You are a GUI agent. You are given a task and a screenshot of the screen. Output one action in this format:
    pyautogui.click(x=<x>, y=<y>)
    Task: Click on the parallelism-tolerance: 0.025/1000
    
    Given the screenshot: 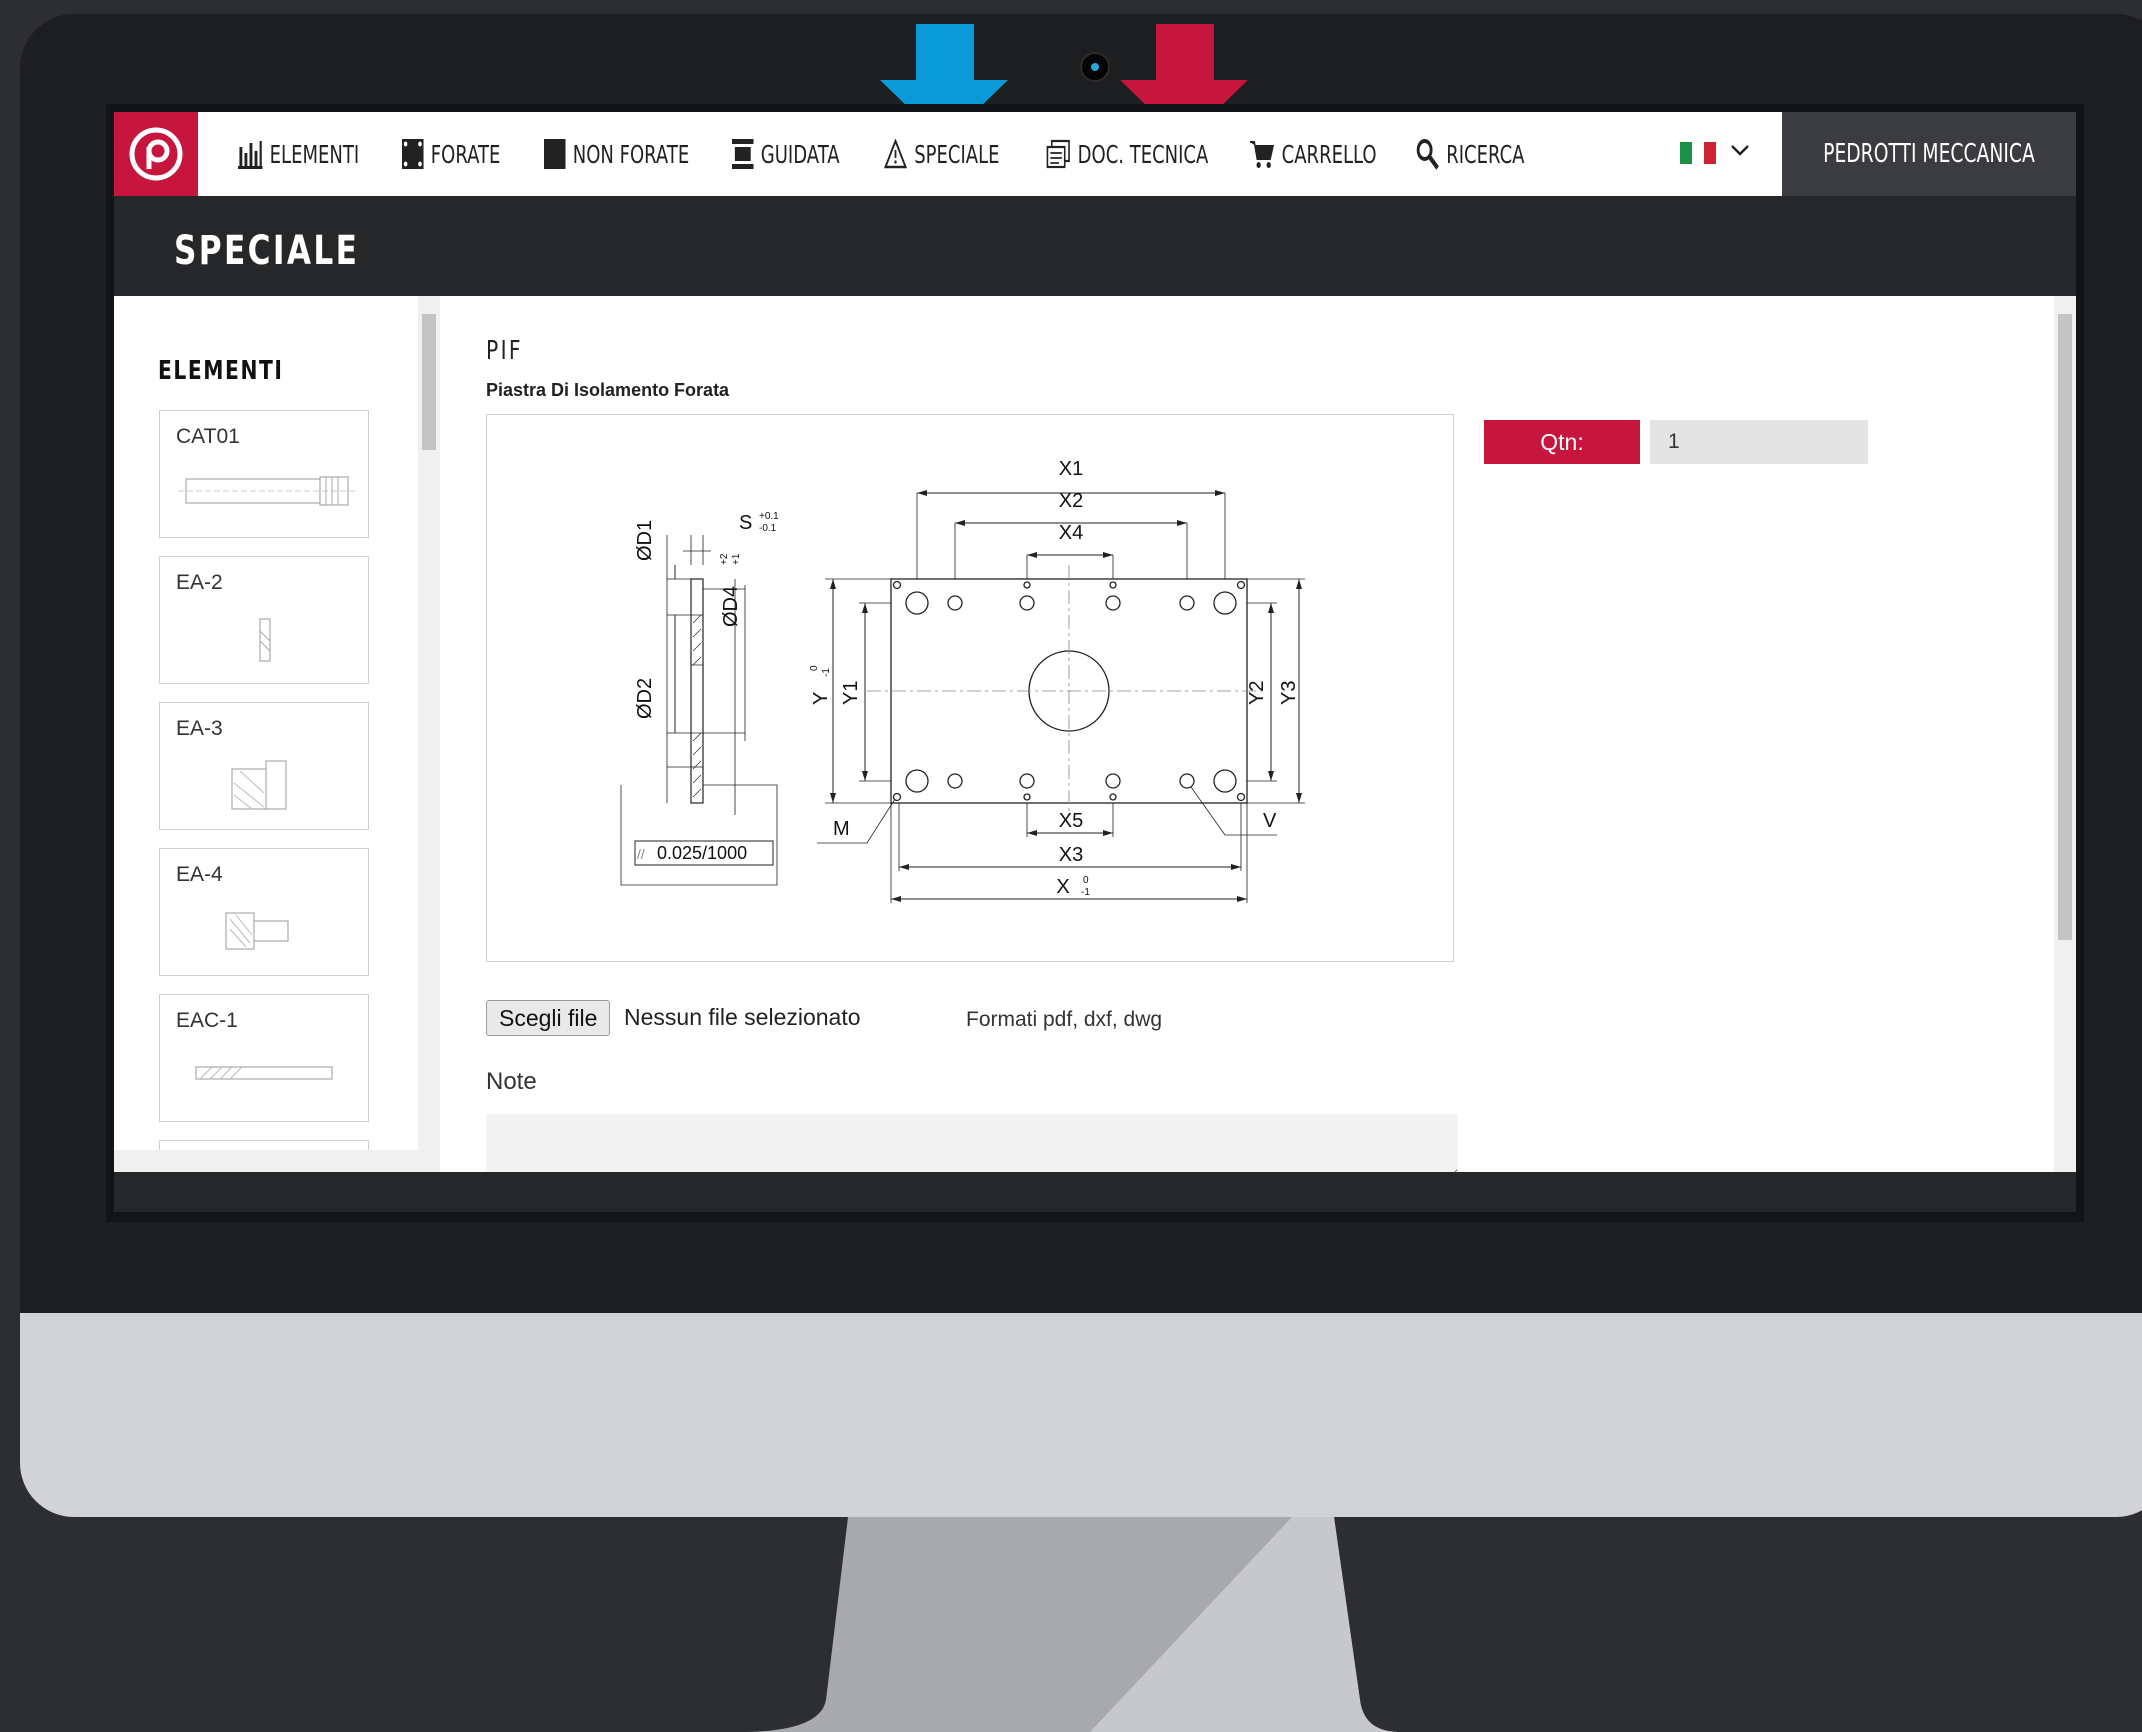 What is the action you would take?
    pyautogui.click(x=702, y=853)
    